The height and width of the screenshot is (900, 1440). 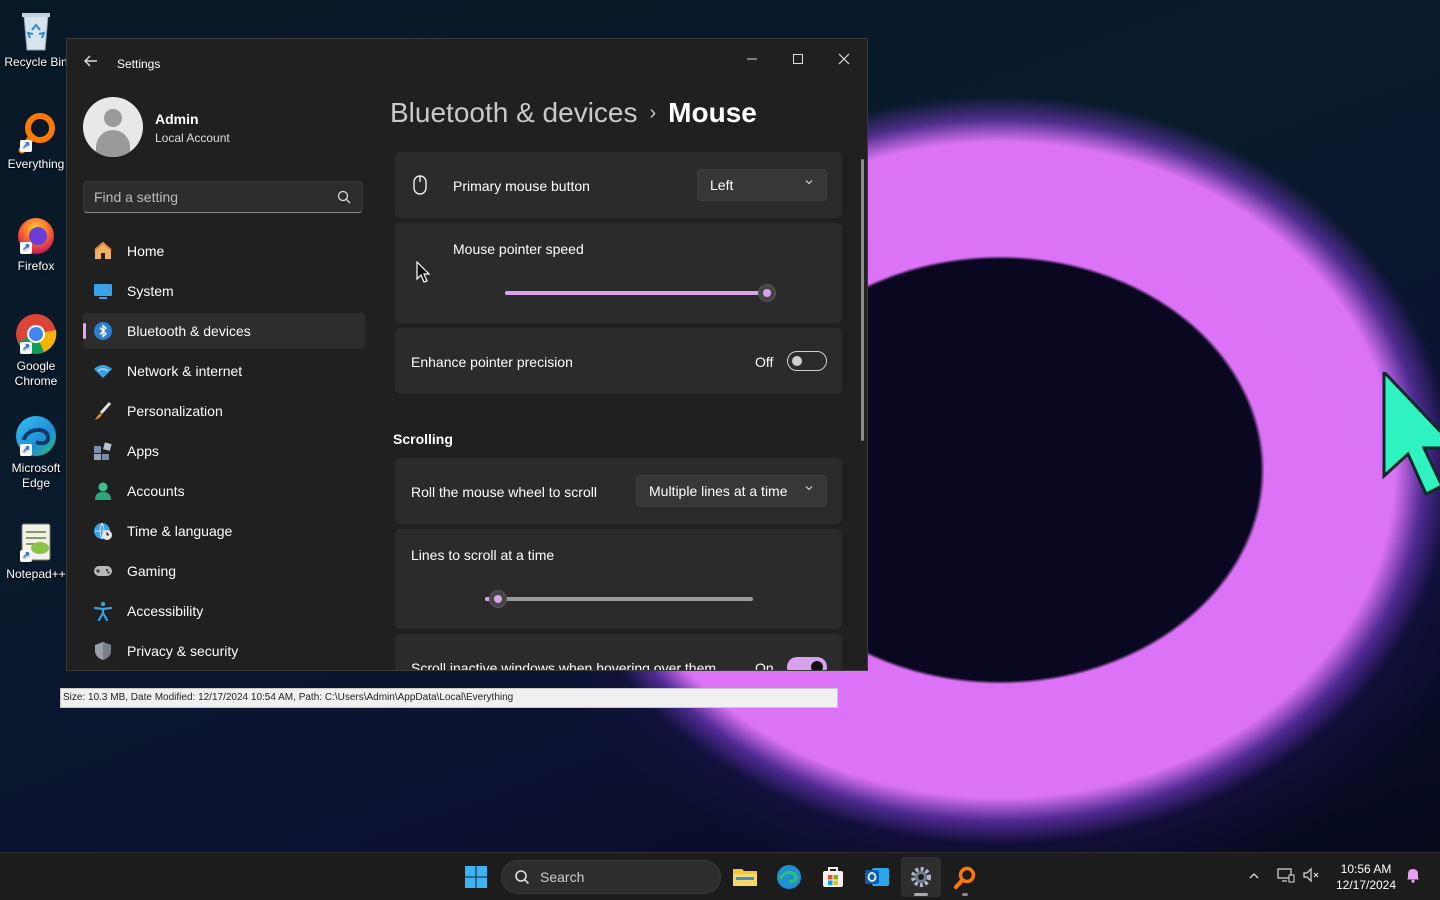 I want to click on sidebar-item-network: Network & internet, so click(x=224, y=371).